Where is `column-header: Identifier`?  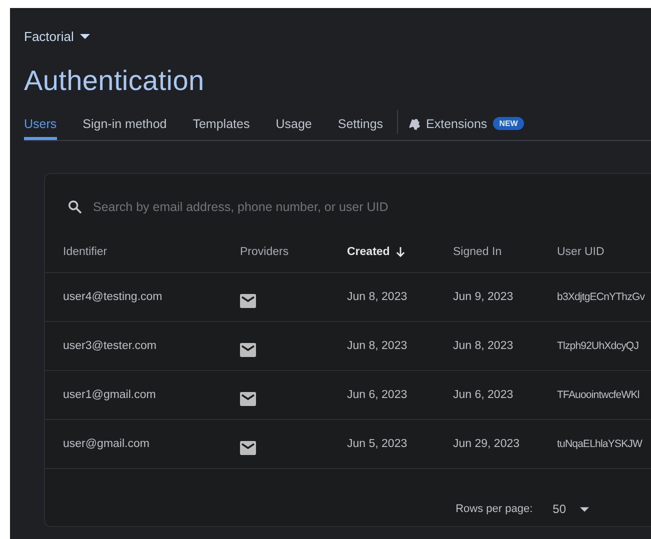 column-header: Identifier is located at coordinates (85, 252).